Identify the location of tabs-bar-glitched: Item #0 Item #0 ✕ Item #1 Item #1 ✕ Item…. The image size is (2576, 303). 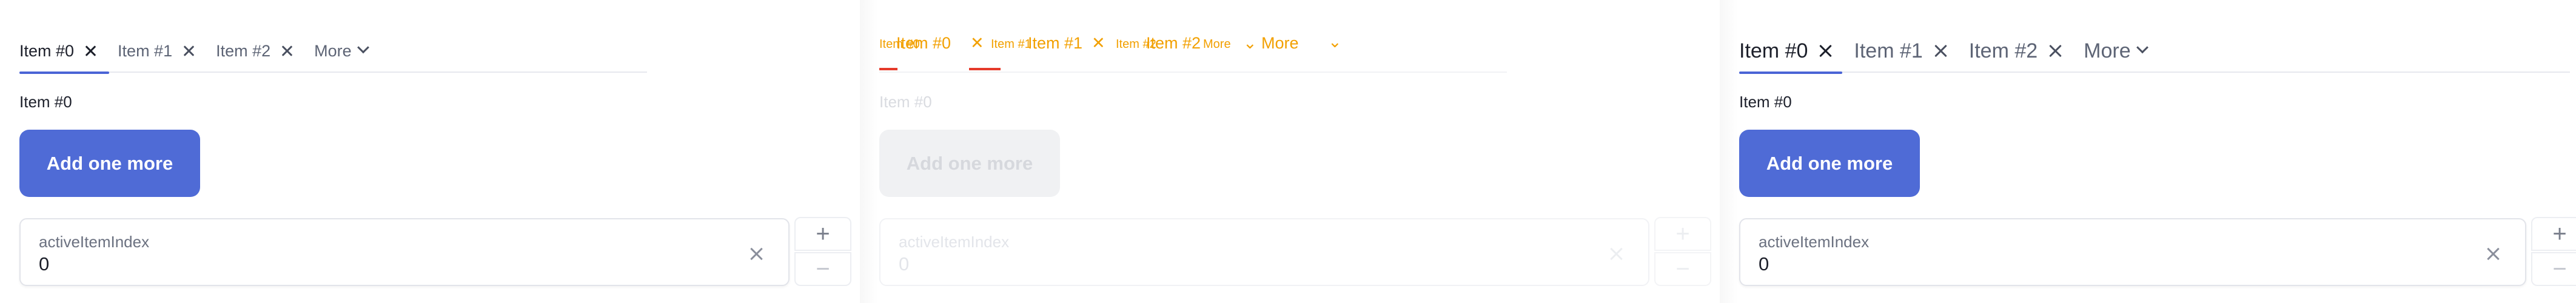
(1115, 53).